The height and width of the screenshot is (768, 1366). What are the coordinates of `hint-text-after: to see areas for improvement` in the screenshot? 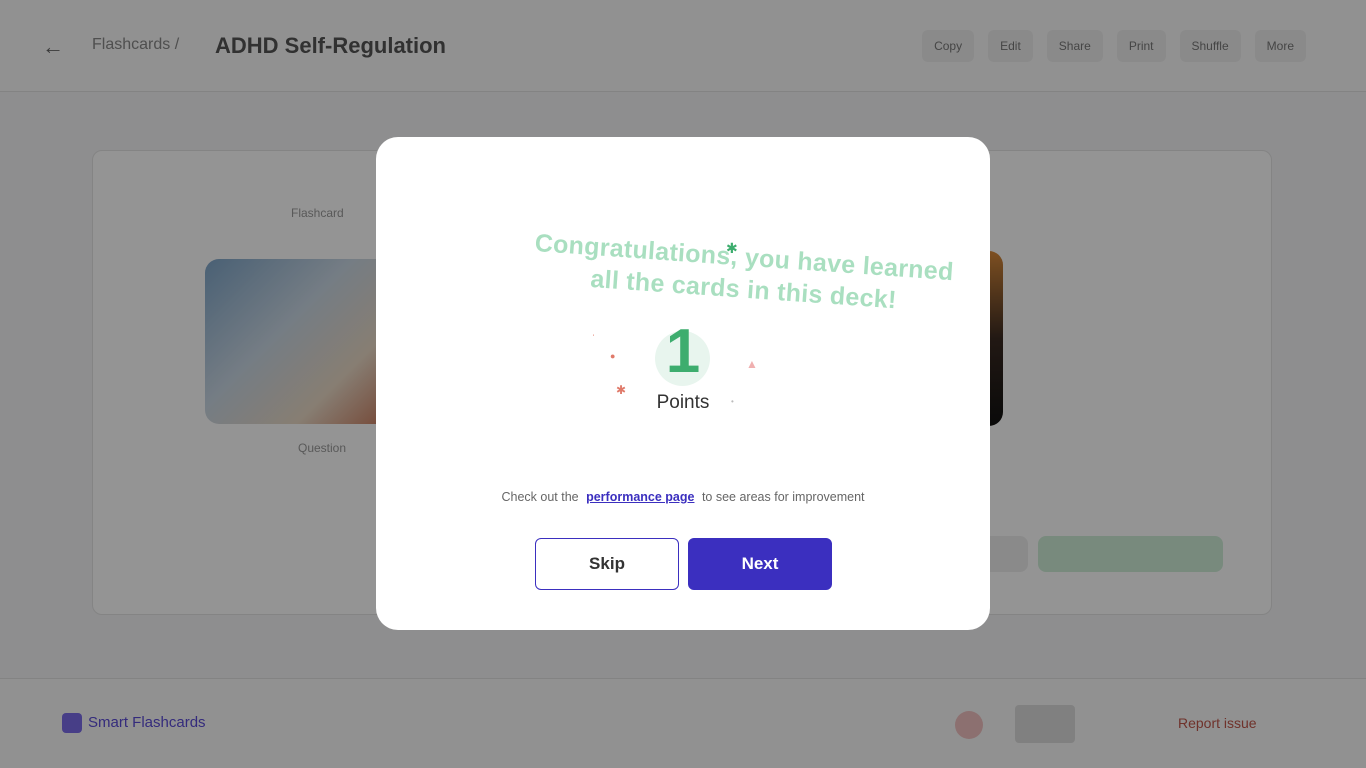 It's located at (783, 497).